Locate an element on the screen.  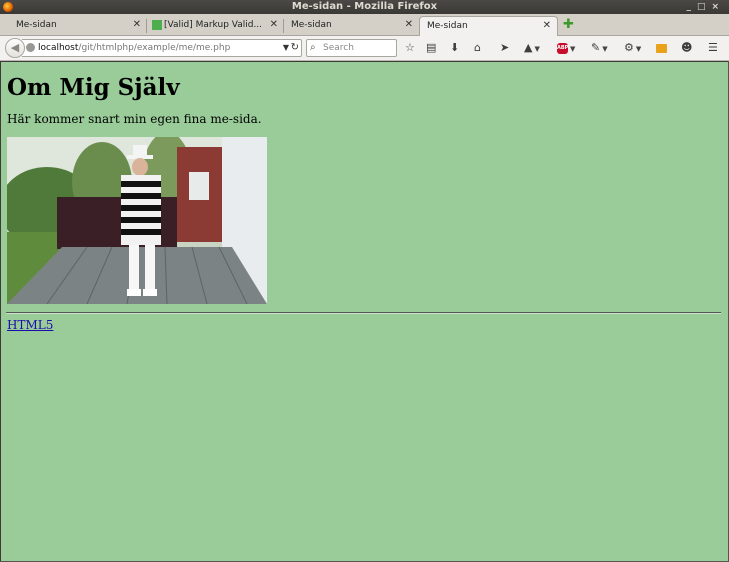
globe-icon is located at coordinates (30, 47).